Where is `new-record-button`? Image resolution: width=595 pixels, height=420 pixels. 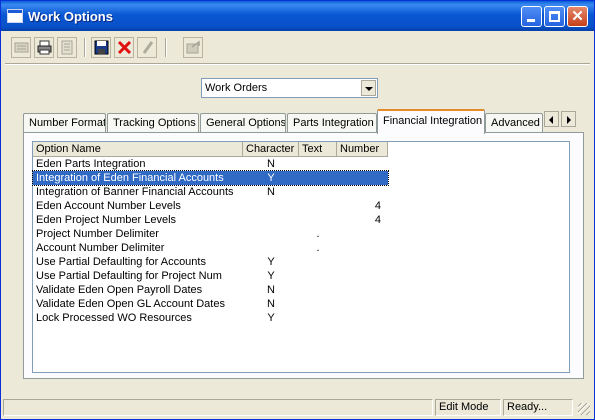 new-record-button is located at coordinates (21, 47).